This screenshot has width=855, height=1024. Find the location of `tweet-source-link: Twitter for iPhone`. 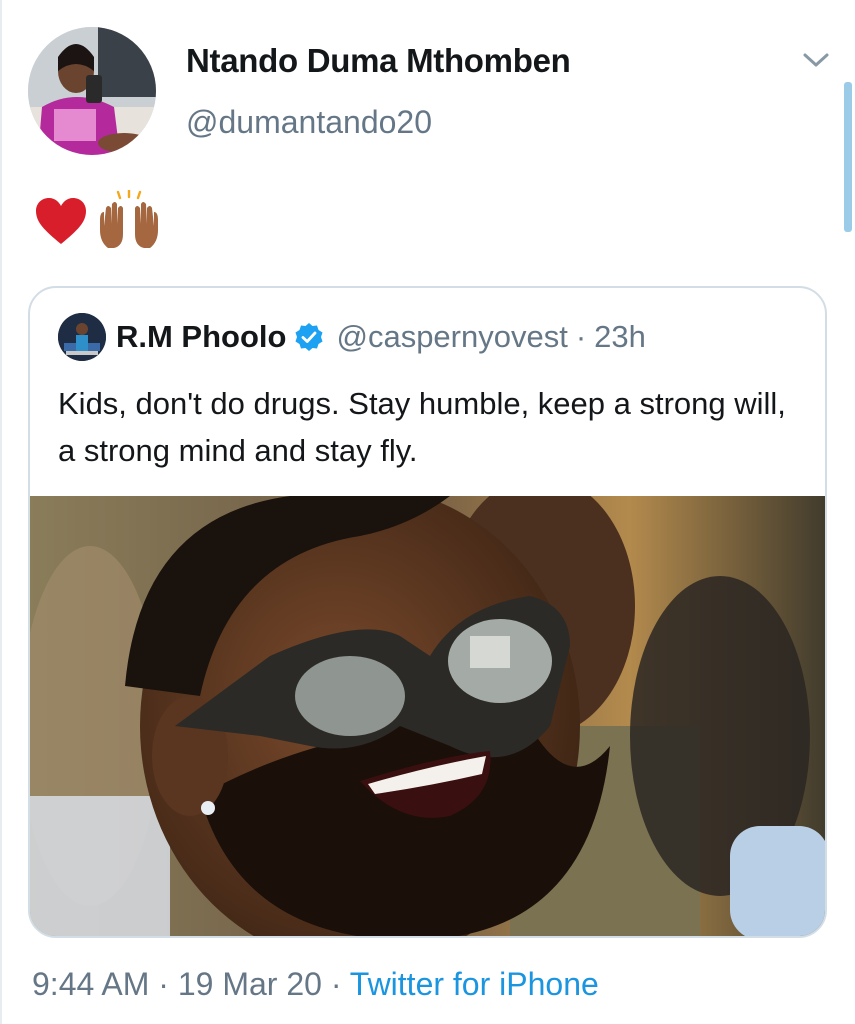

tweet-source-link: Twitter for iPhone is located at coordinates (474, 984).